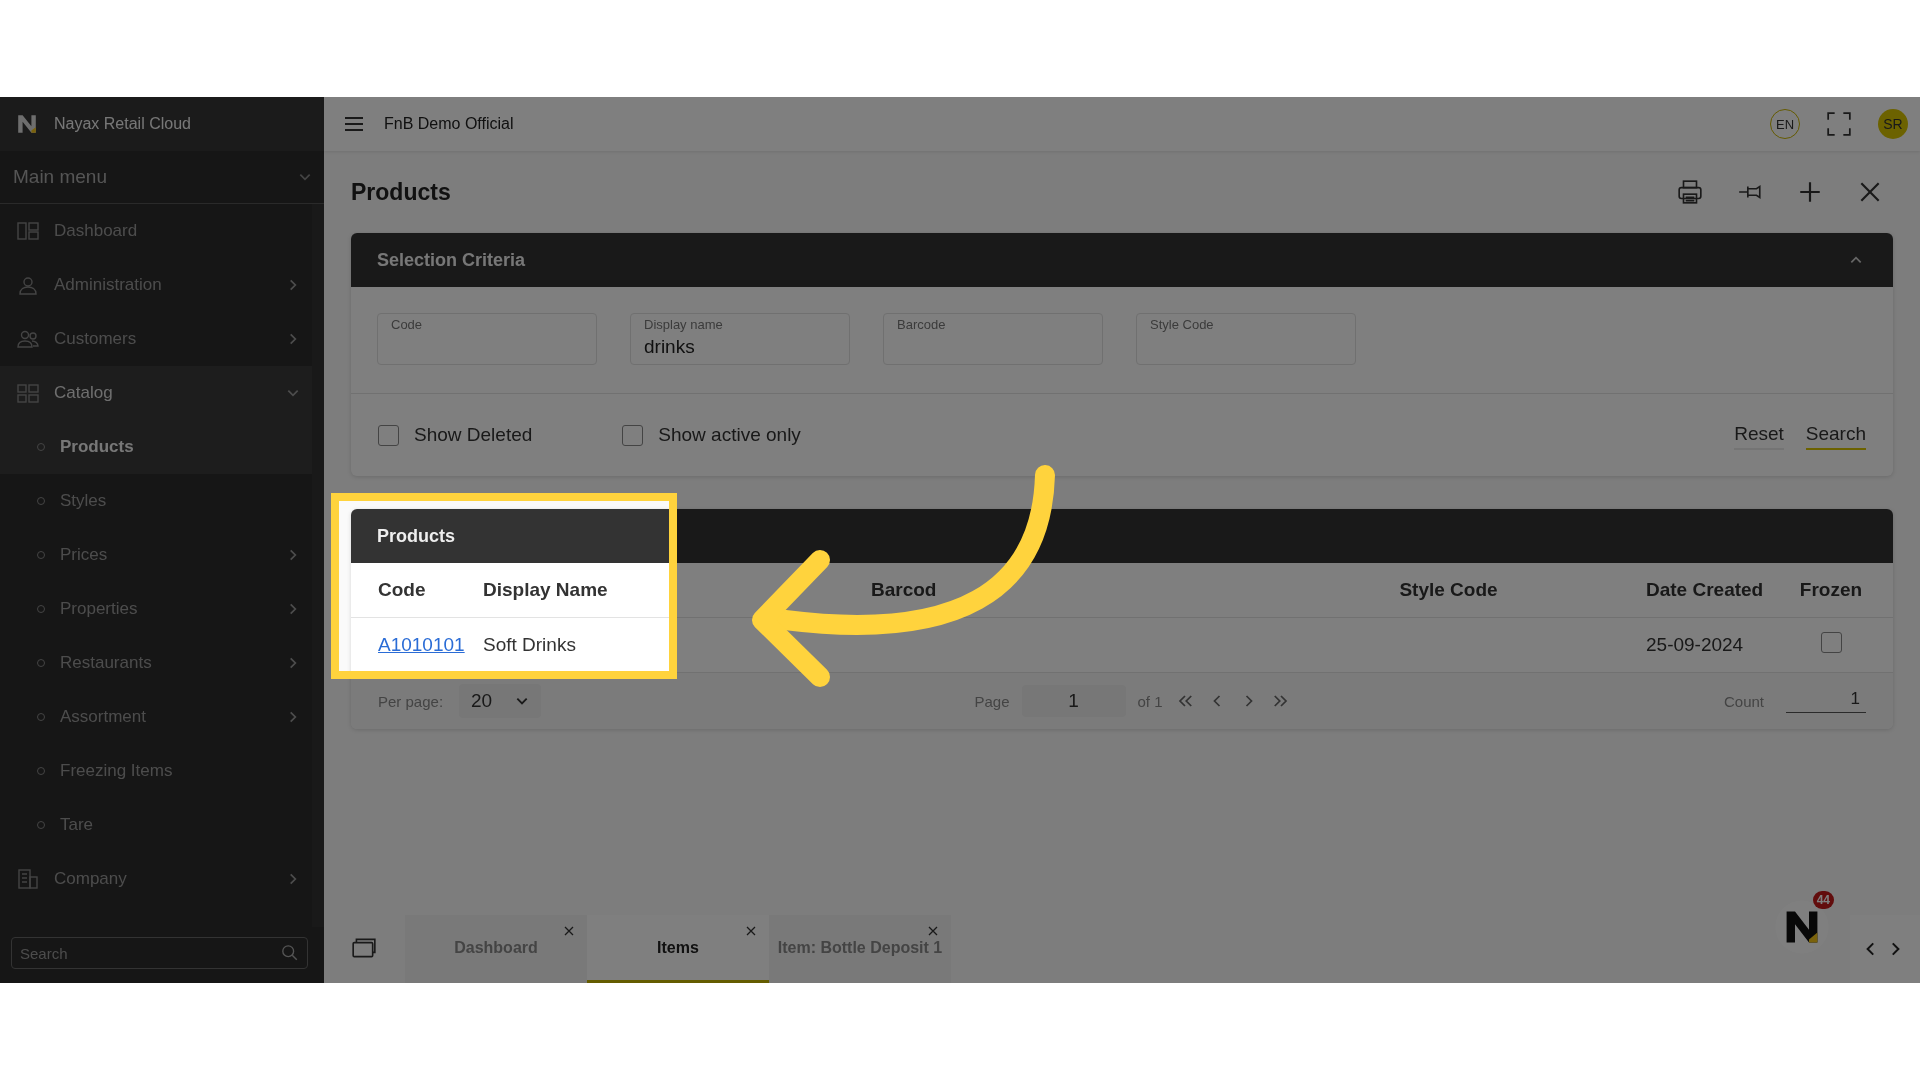 The width and height of the screenshot is (1920, 1080). Describe the element at coordinates (451, 260) in the screenshot. I see `panel-title: Selection Criteria` at that location.